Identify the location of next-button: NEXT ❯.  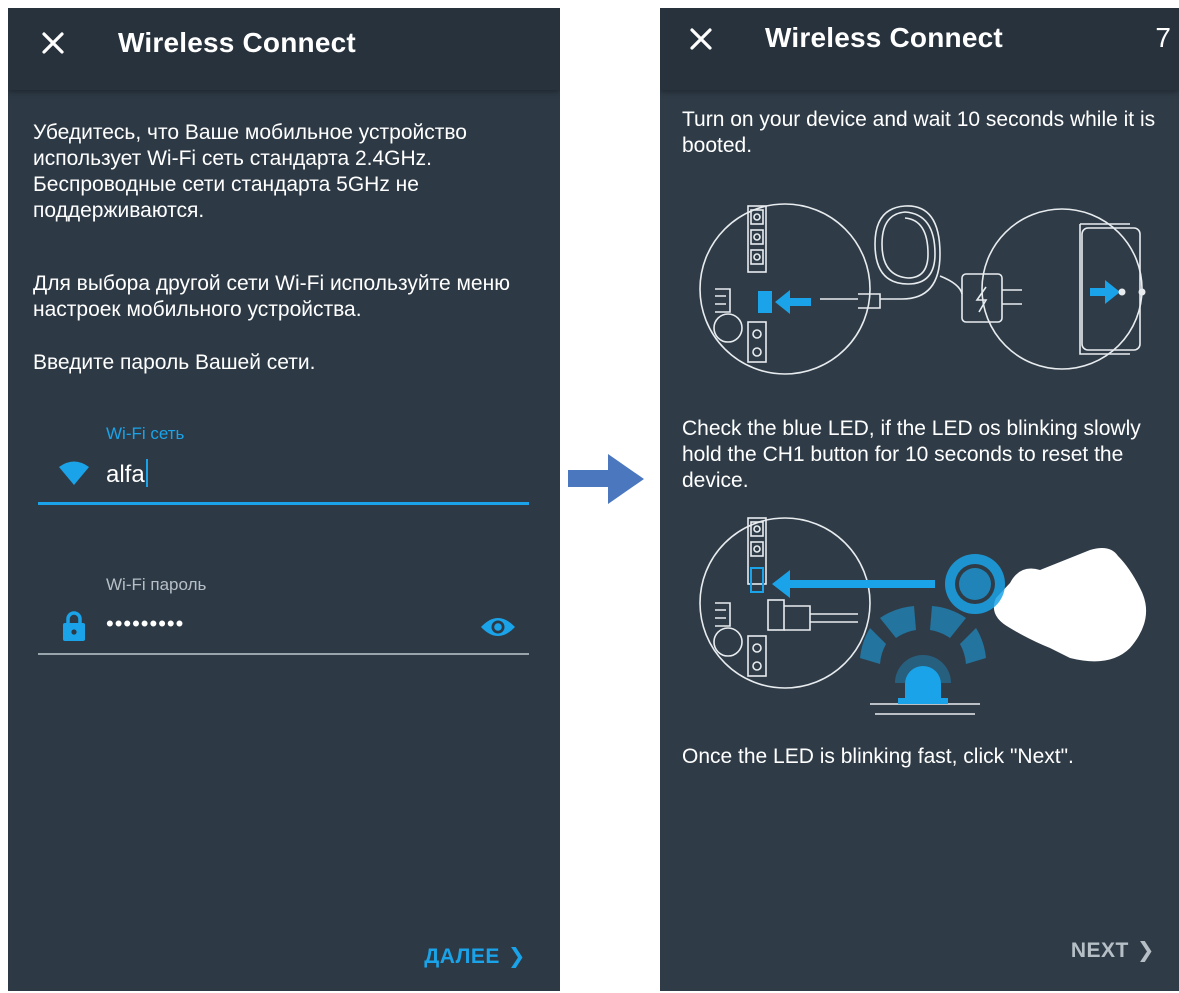
(1113, 950).